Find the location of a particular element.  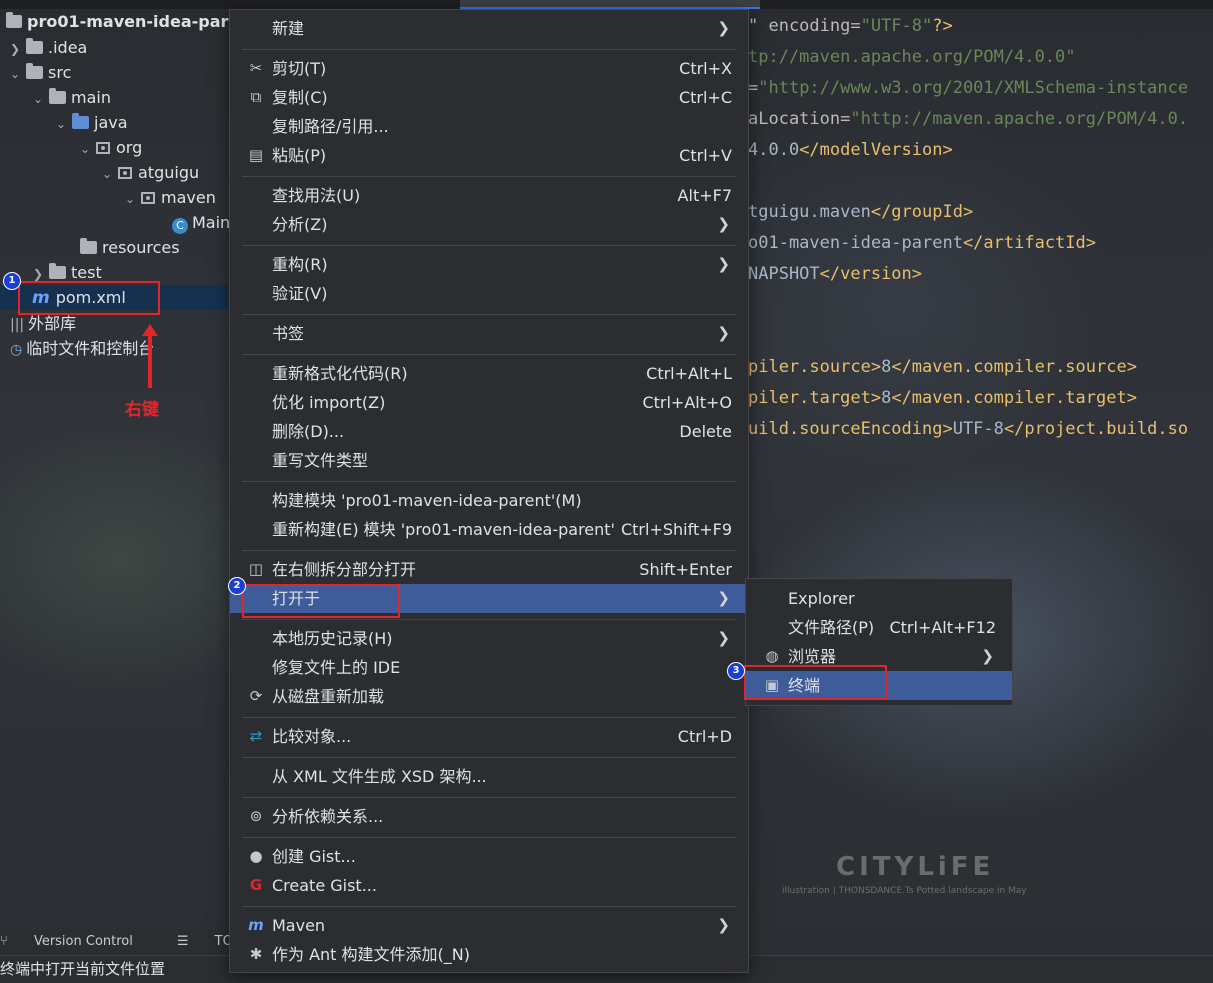

tree-item-label: Main is located at coordinates (211, 222).